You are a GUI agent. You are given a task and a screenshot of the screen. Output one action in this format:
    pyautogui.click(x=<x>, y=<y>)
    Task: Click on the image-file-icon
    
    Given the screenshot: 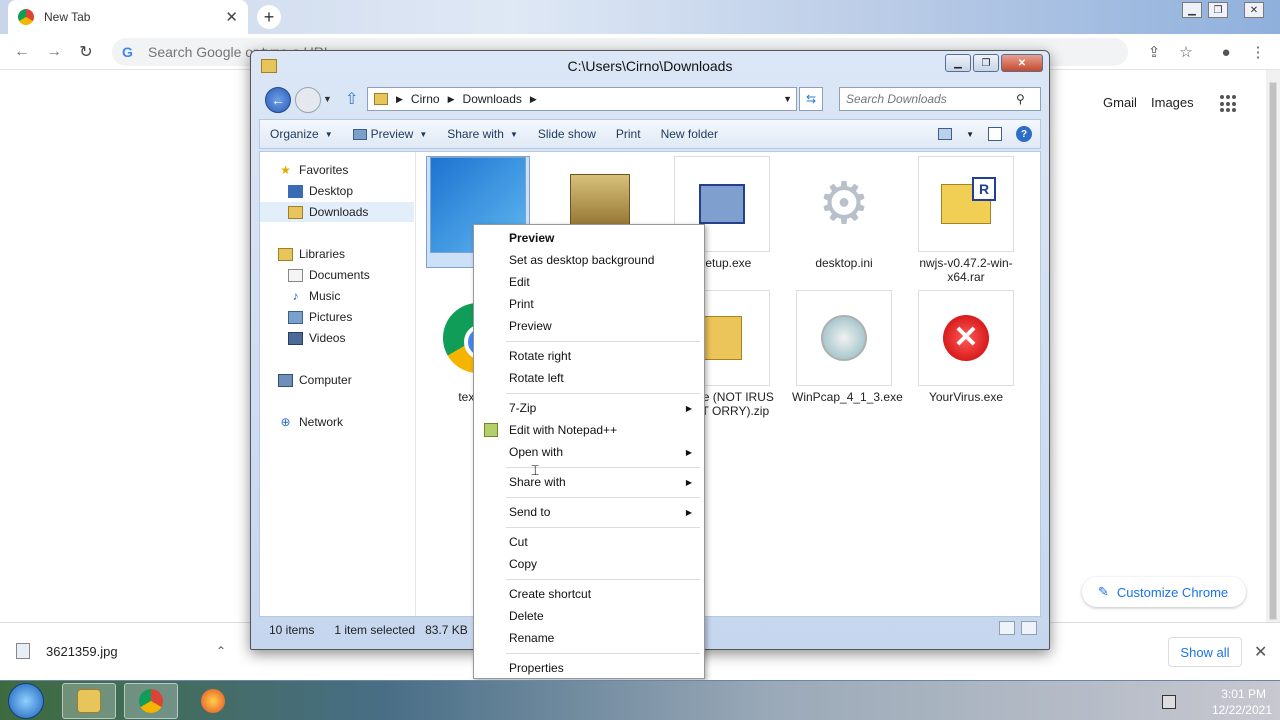 What is the action you would take?
    pyautogui.click(x=23, y=651)
    